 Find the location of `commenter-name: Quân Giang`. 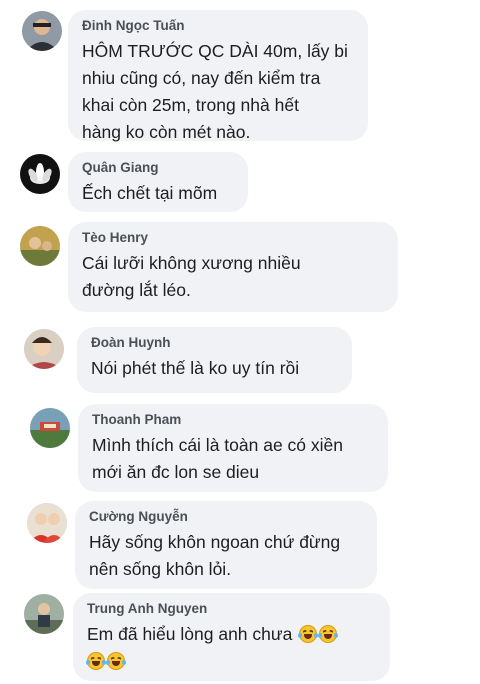

commenter-name: Quân Giang is located at coordinates (158, 168).